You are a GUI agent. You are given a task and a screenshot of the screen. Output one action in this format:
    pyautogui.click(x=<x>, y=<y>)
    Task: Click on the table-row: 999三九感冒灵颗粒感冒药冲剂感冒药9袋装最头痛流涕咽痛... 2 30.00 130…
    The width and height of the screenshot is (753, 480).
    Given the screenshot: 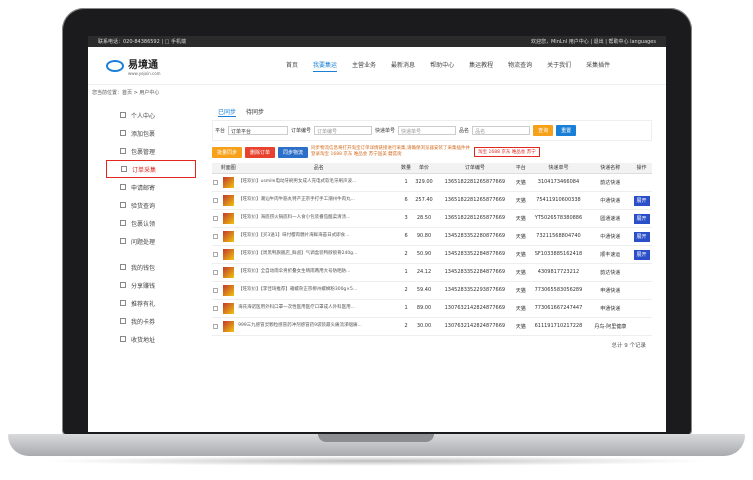 What is the action you would take?
    pyautogui.click(x=432, y=326)
    